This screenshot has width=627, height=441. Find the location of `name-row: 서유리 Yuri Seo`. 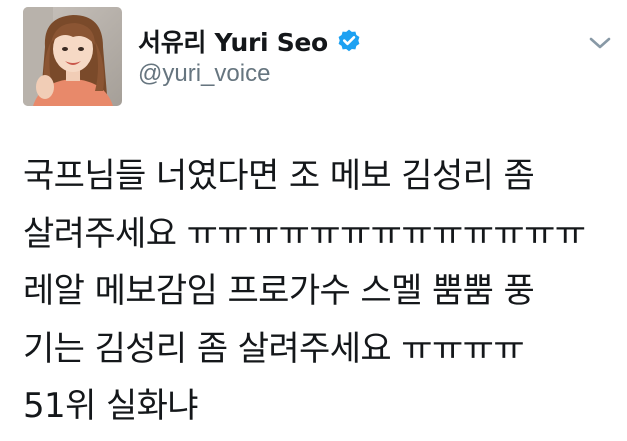

name-row: 서유리 Yuri Seo is located at coordinates (250, 41).